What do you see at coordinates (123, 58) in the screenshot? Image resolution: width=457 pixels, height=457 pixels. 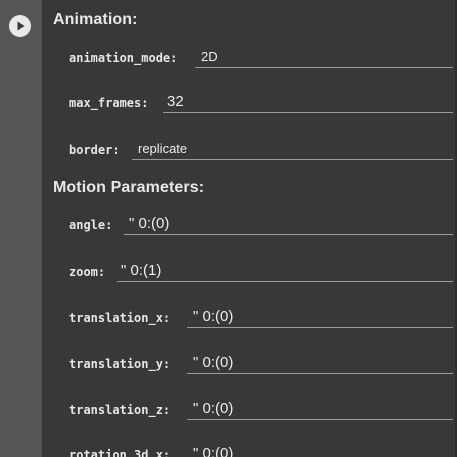 I see `animation-mode-label: animation_mode:` at bounding box center [123, 58].